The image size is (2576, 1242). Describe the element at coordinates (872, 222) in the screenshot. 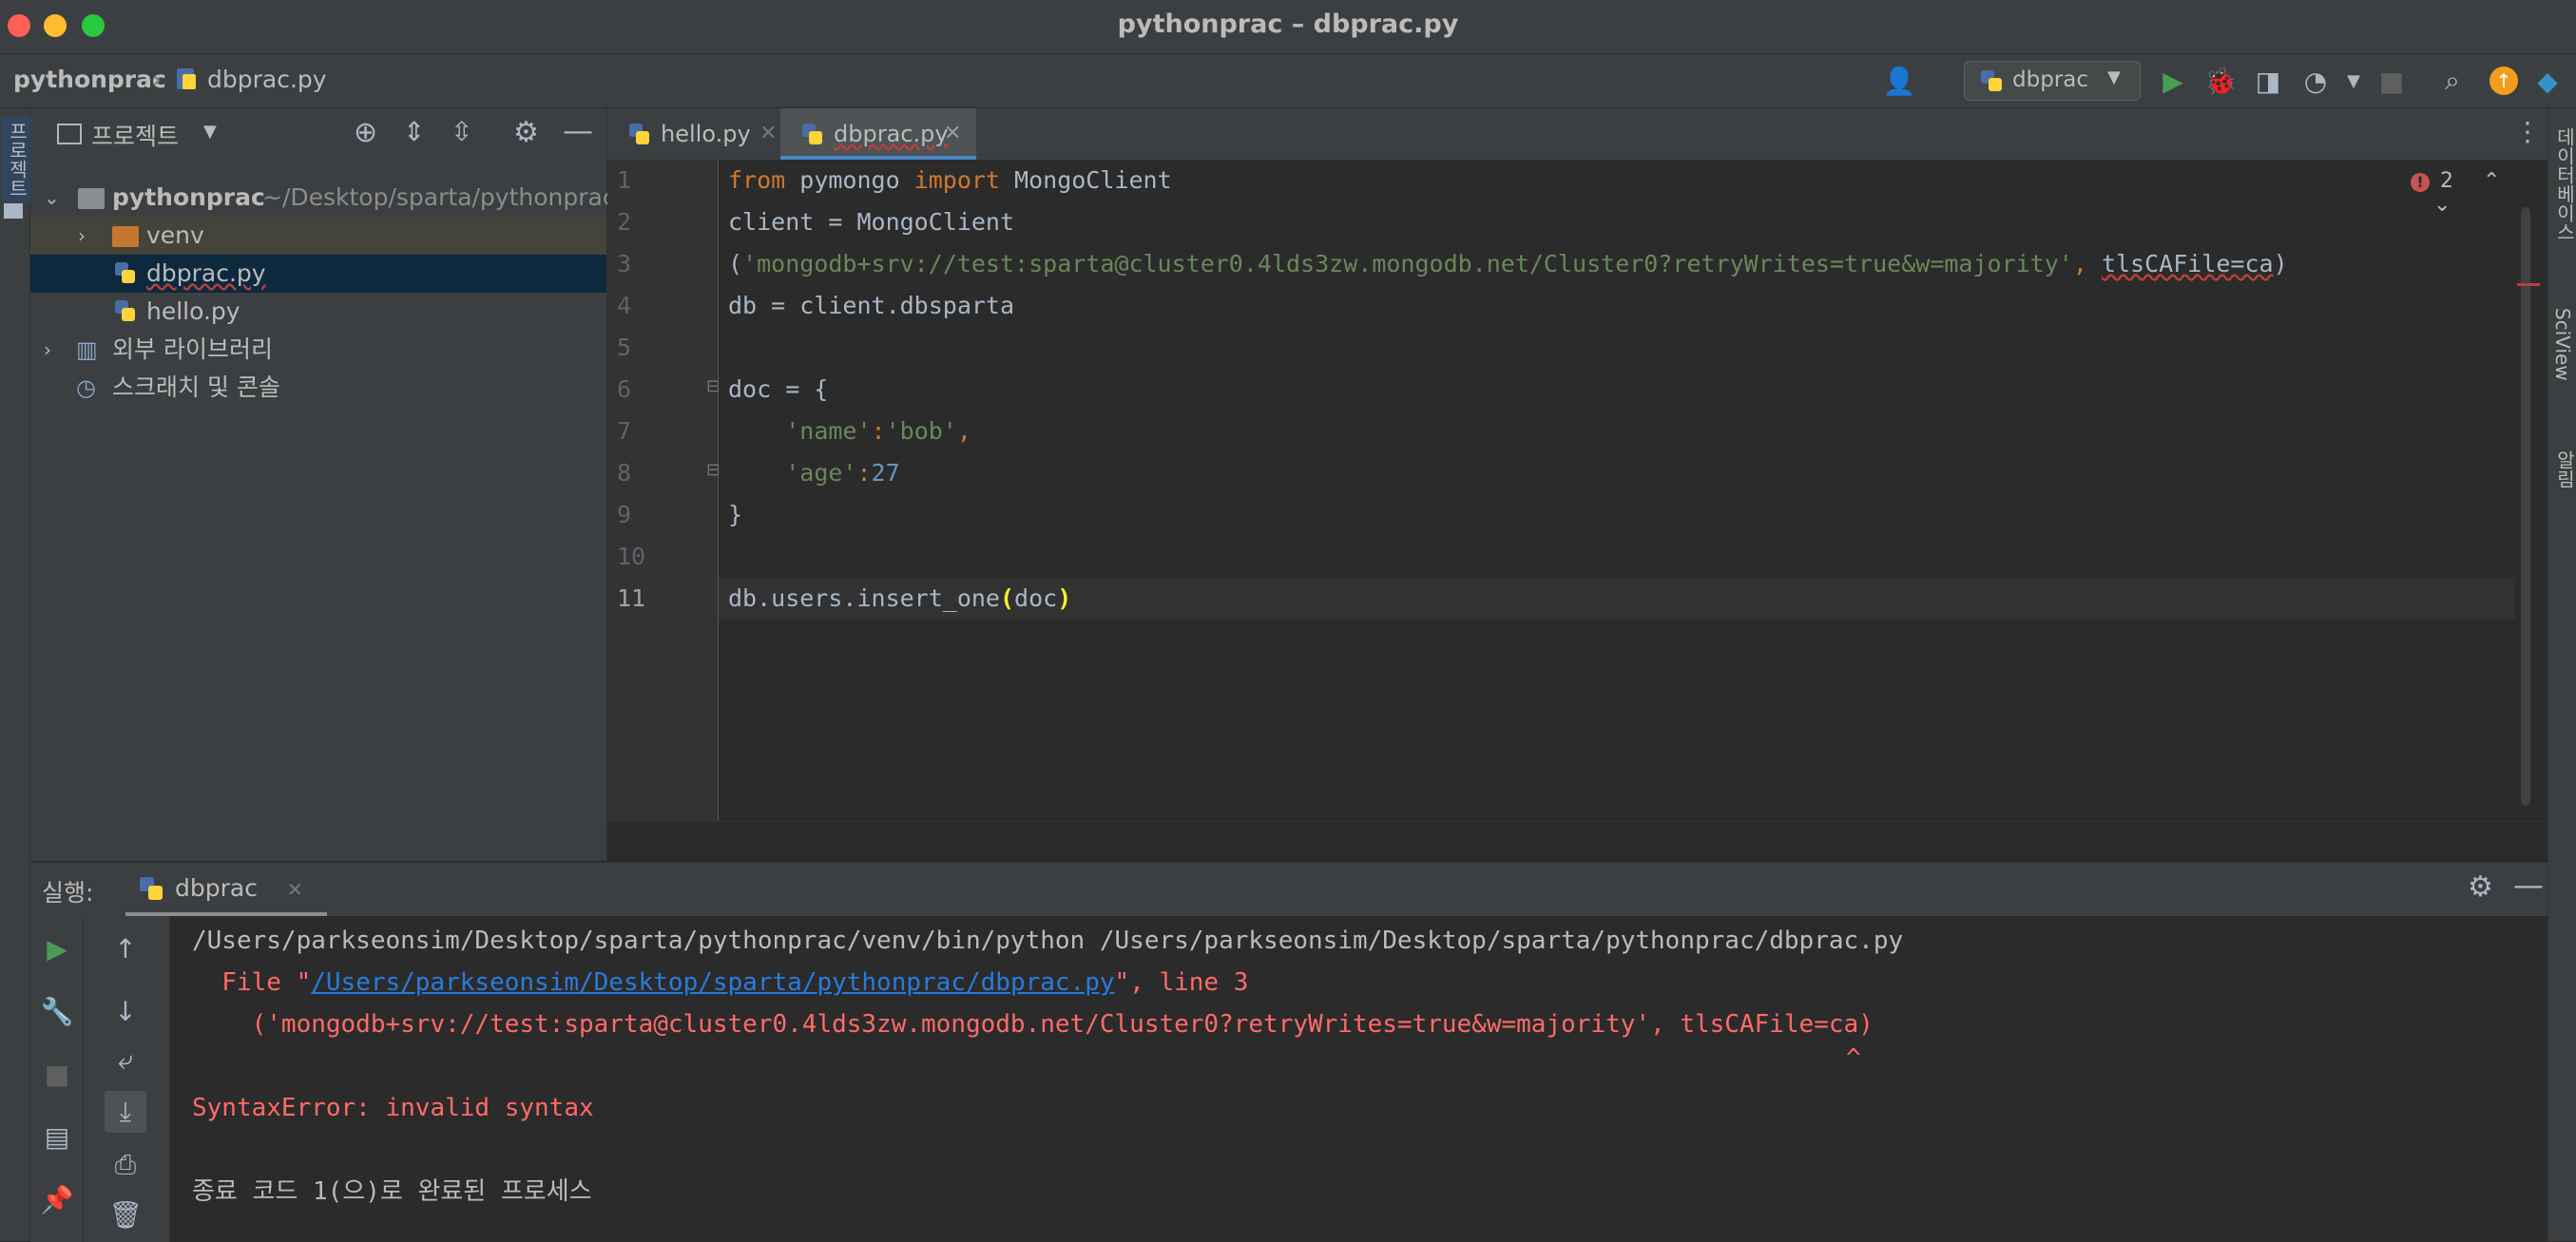

I see `code-line: client = MongoClient` at that location.